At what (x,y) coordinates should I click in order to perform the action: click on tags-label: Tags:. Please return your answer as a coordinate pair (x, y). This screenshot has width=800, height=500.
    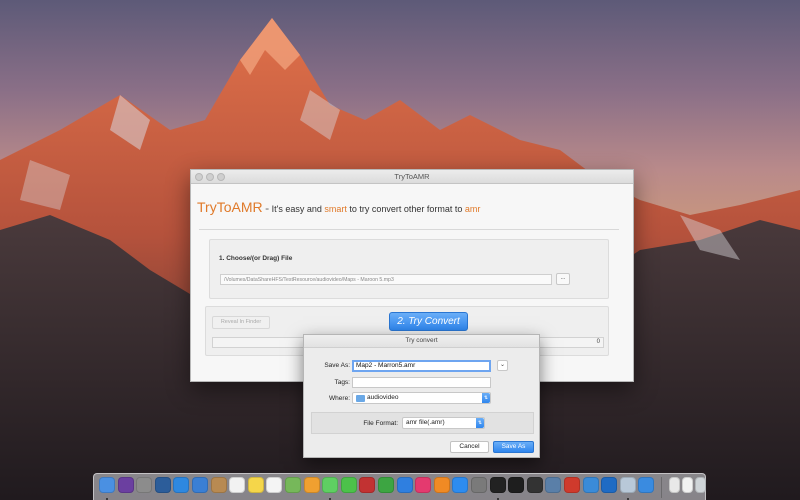
    Looking at the image, I should click on (342, 382).